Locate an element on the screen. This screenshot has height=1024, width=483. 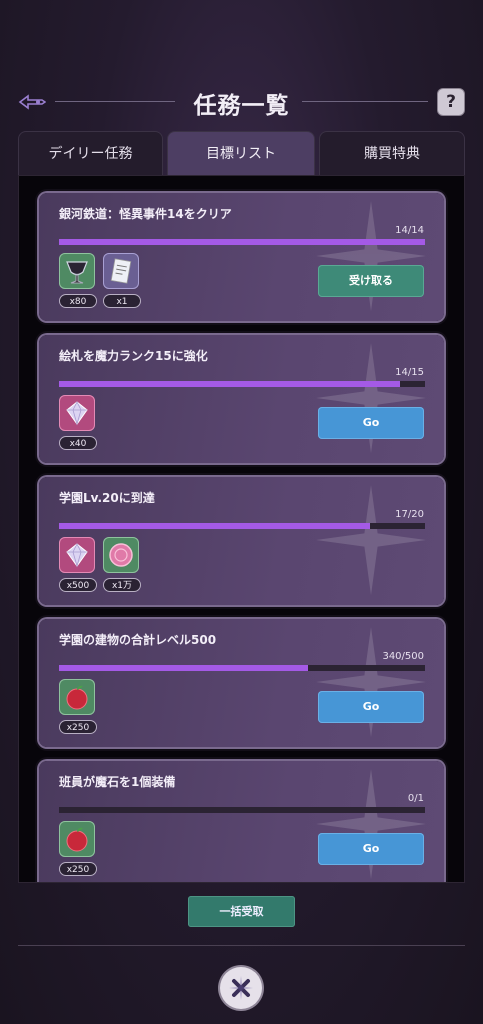
document-ticket-icon is located at coordinates (121, 271).